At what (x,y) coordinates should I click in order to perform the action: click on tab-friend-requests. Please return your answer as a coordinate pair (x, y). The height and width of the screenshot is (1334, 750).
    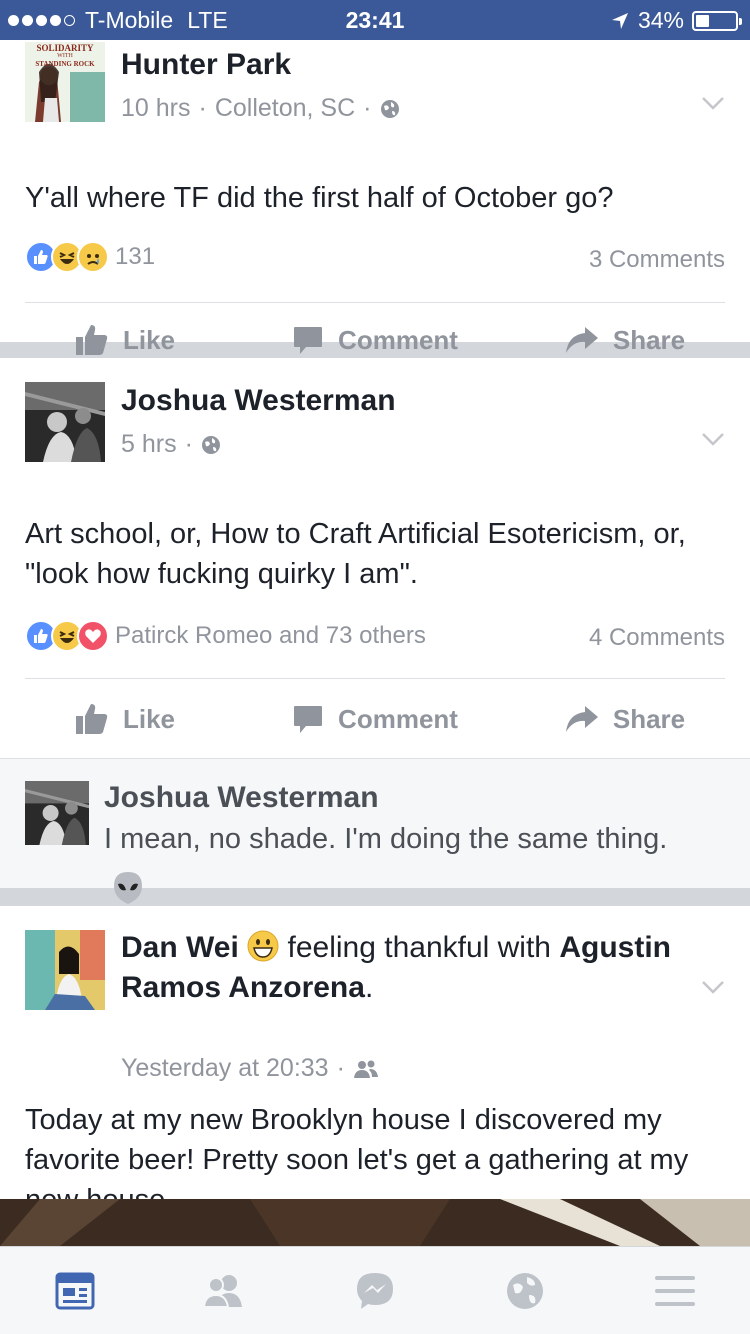
    Looking at the image, I should click on (225, 1290).